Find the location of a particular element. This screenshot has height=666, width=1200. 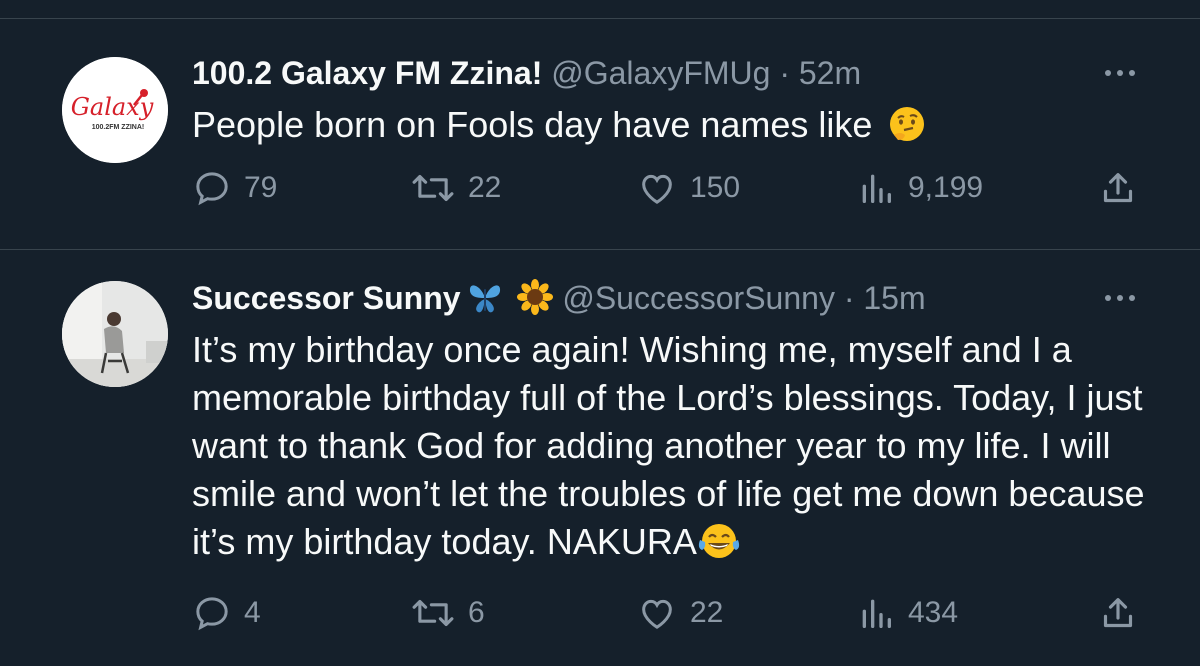

views-count: 9,199 is located at coordinates (946, 187).